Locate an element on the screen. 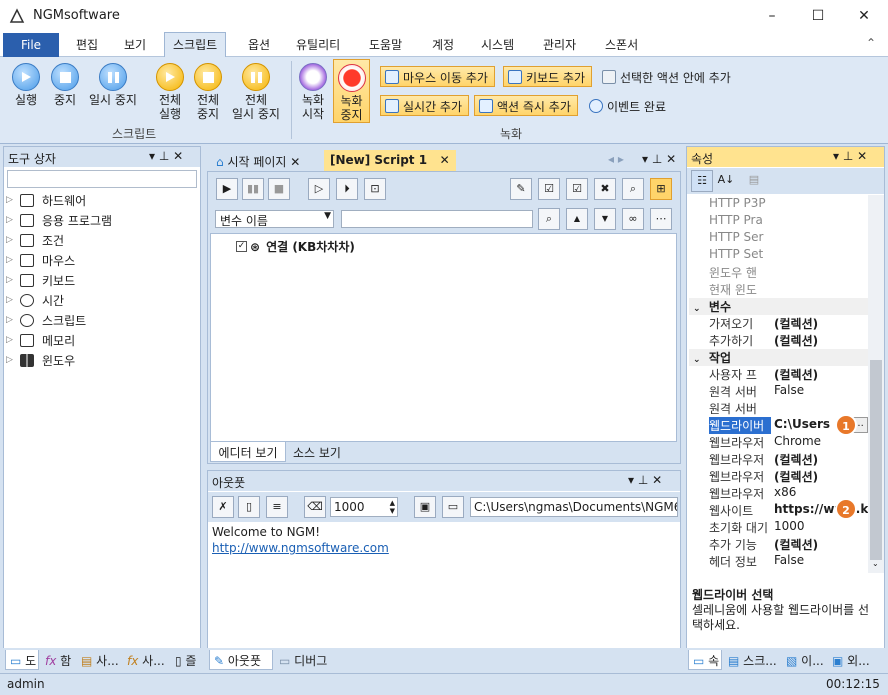 This screenshot has width=888, height=695. tree-item-mouse: ▷ 마우스 is located at coordinates (103, 260).